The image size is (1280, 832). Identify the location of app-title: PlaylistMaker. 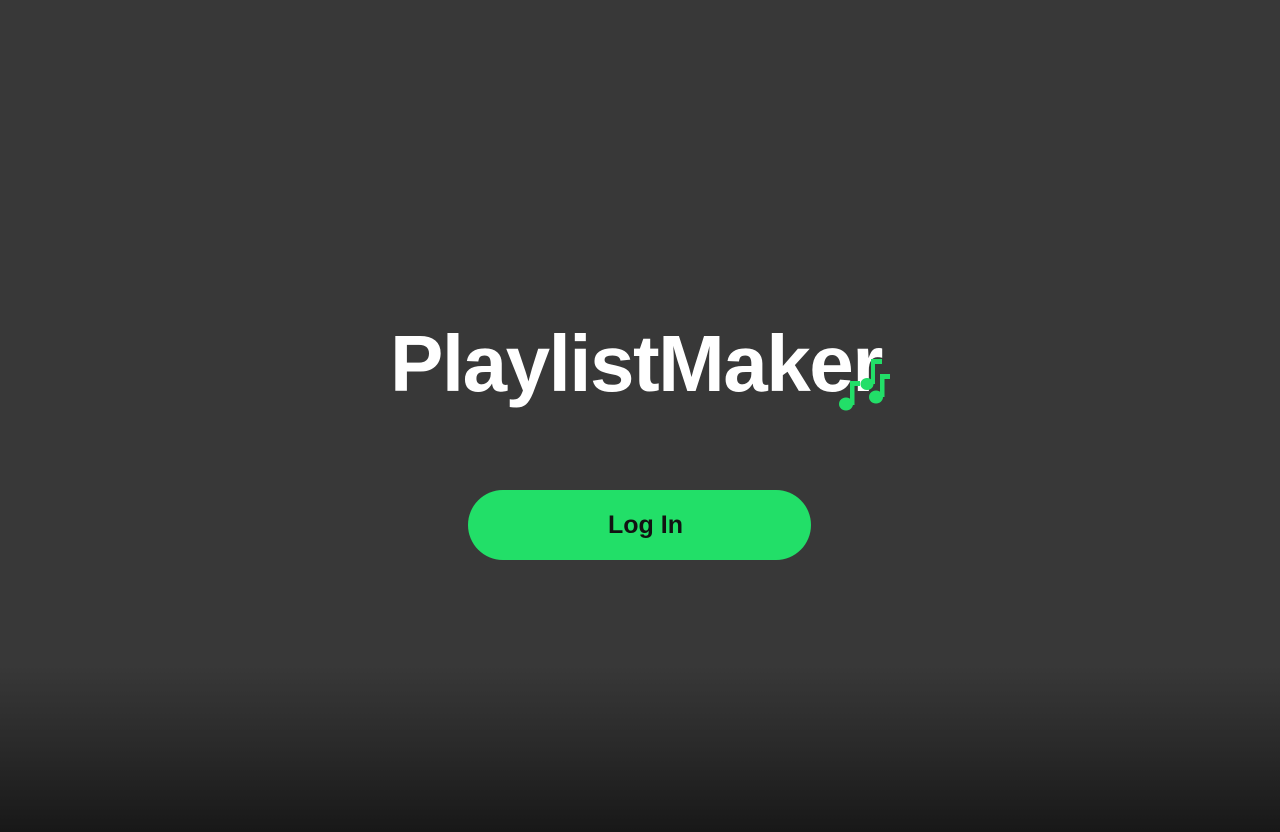
(636, 363).